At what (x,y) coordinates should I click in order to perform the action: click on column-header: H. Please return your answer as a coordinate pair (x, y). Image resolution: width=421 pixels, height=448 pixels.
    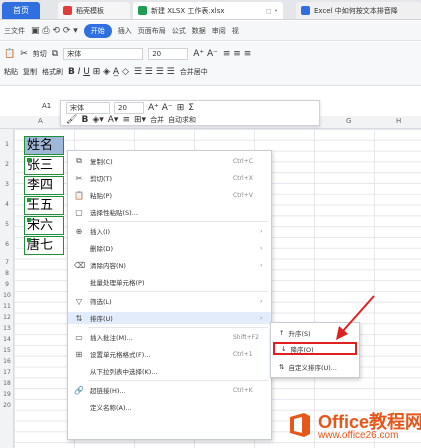
    Looking at the image, I should click on (398, 121).